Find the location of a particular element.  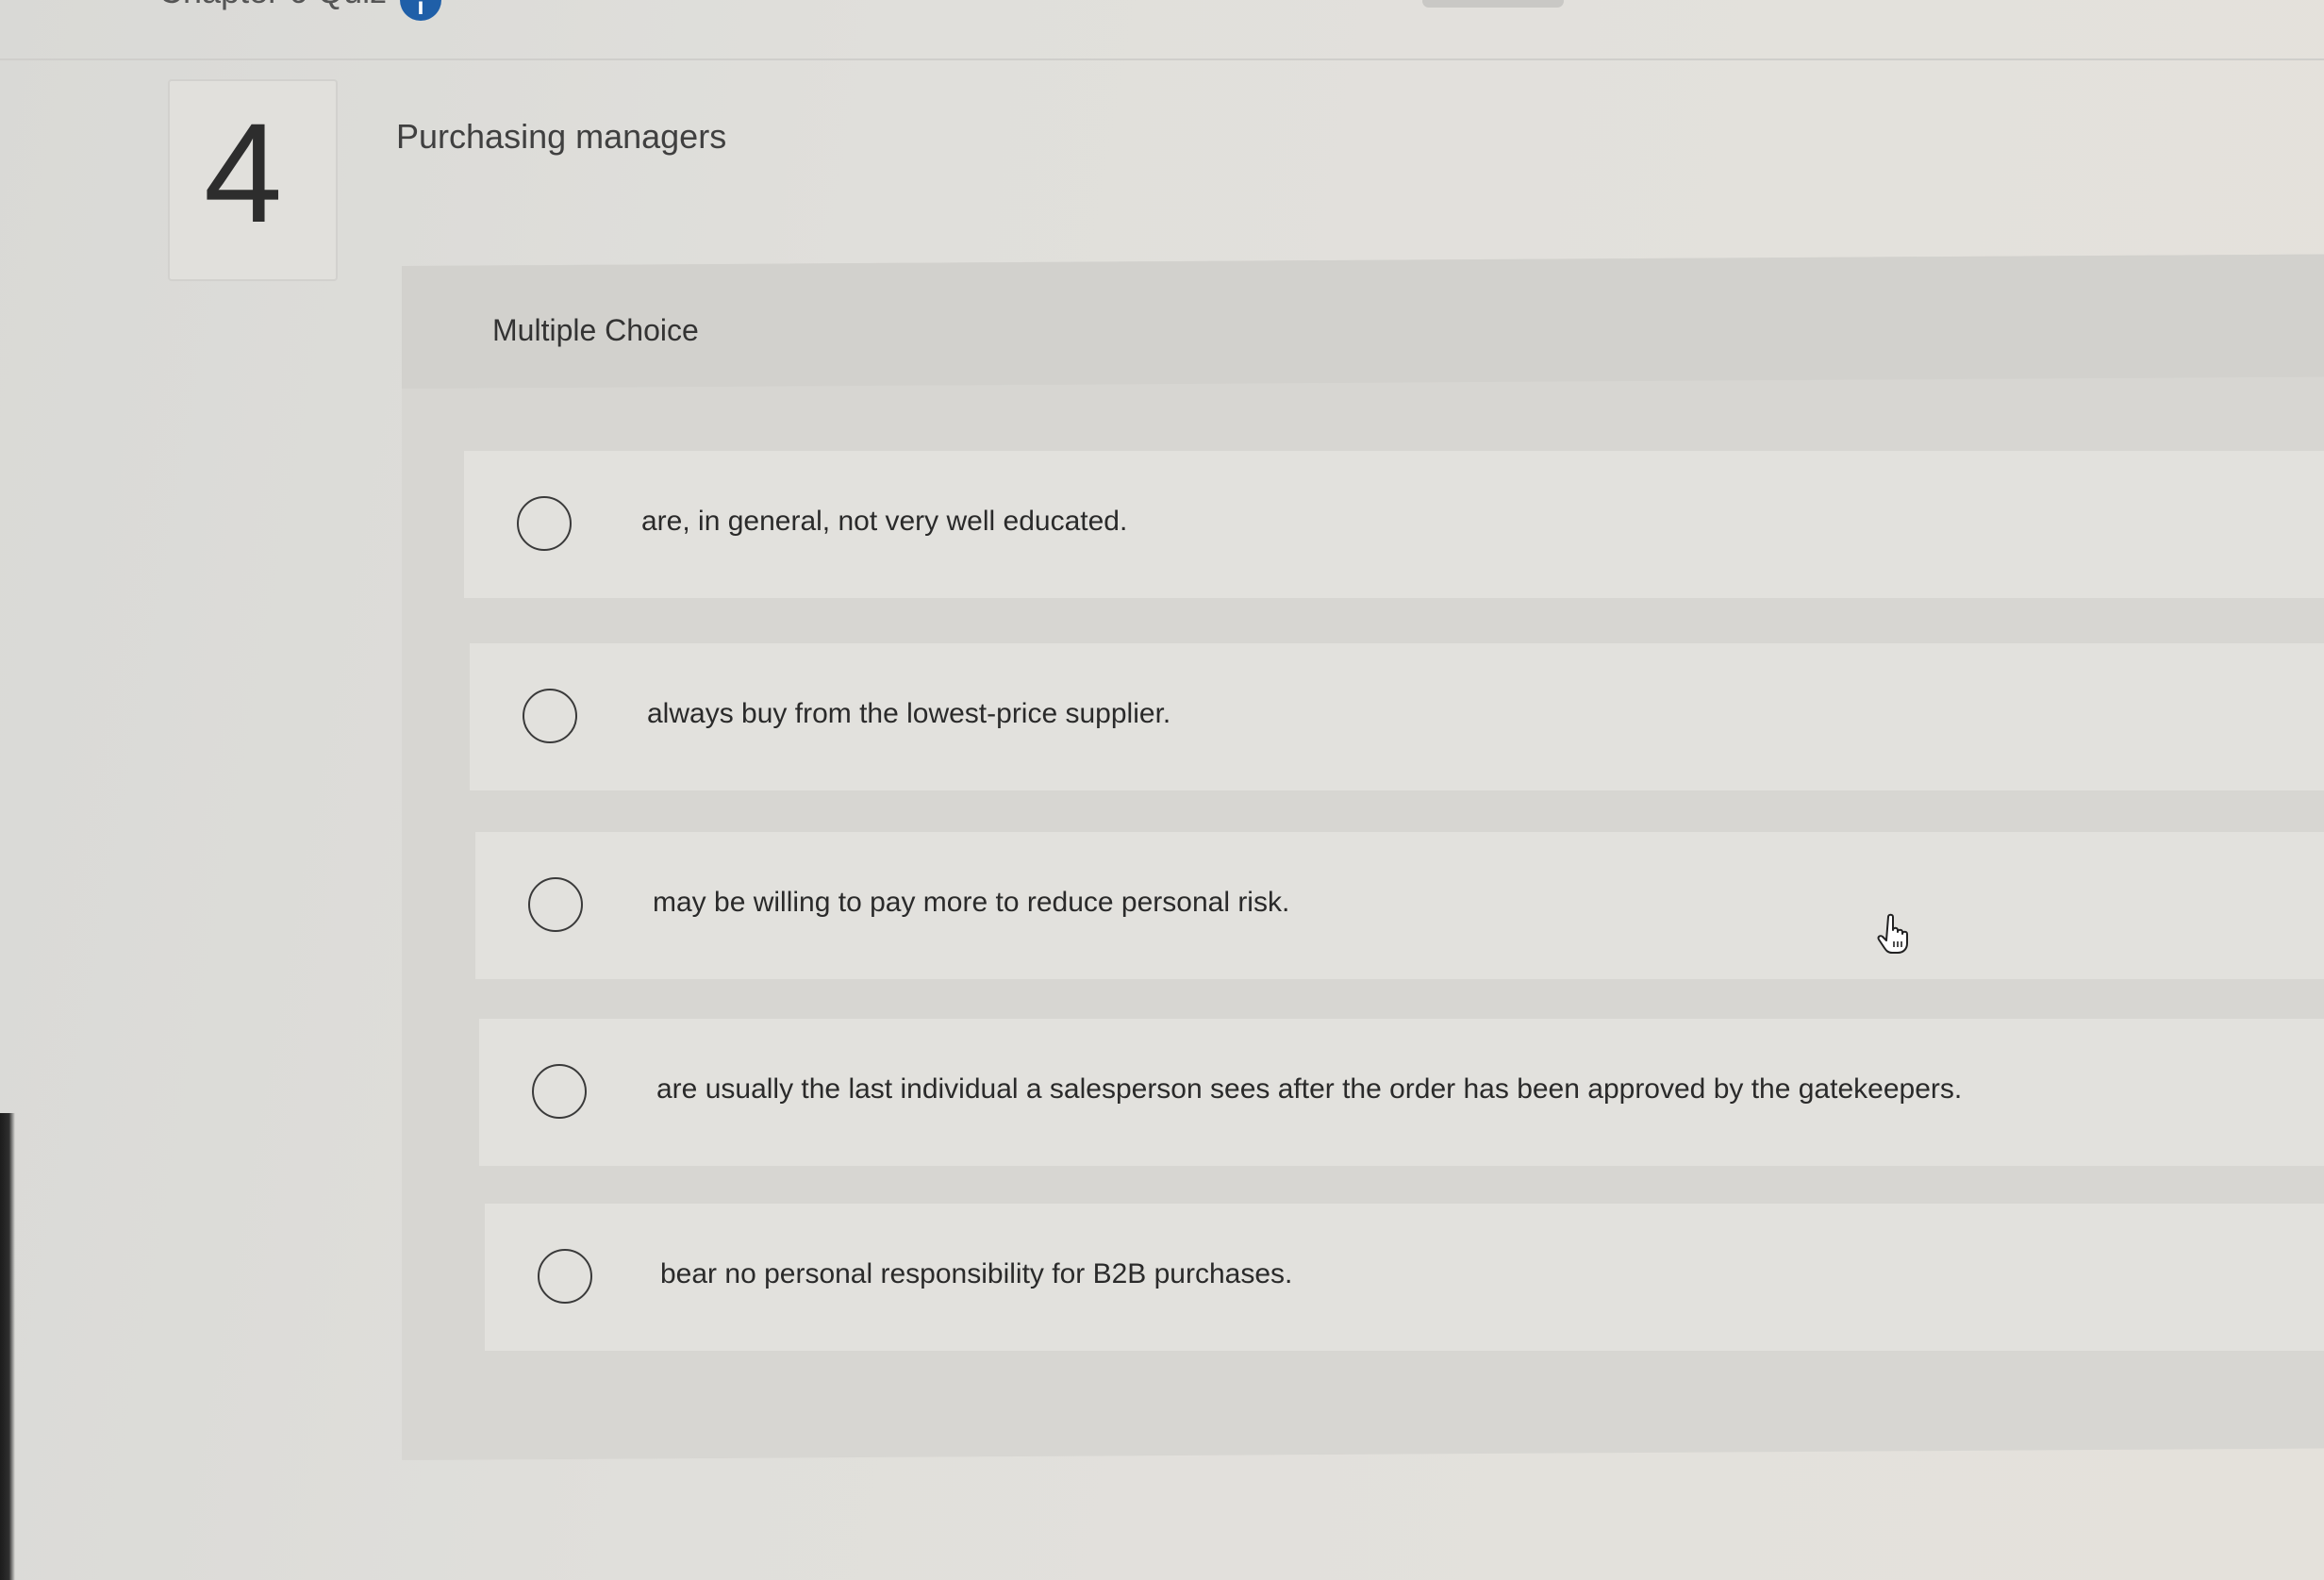

screen-bezel-edge is located at coordinates (8, 1346).